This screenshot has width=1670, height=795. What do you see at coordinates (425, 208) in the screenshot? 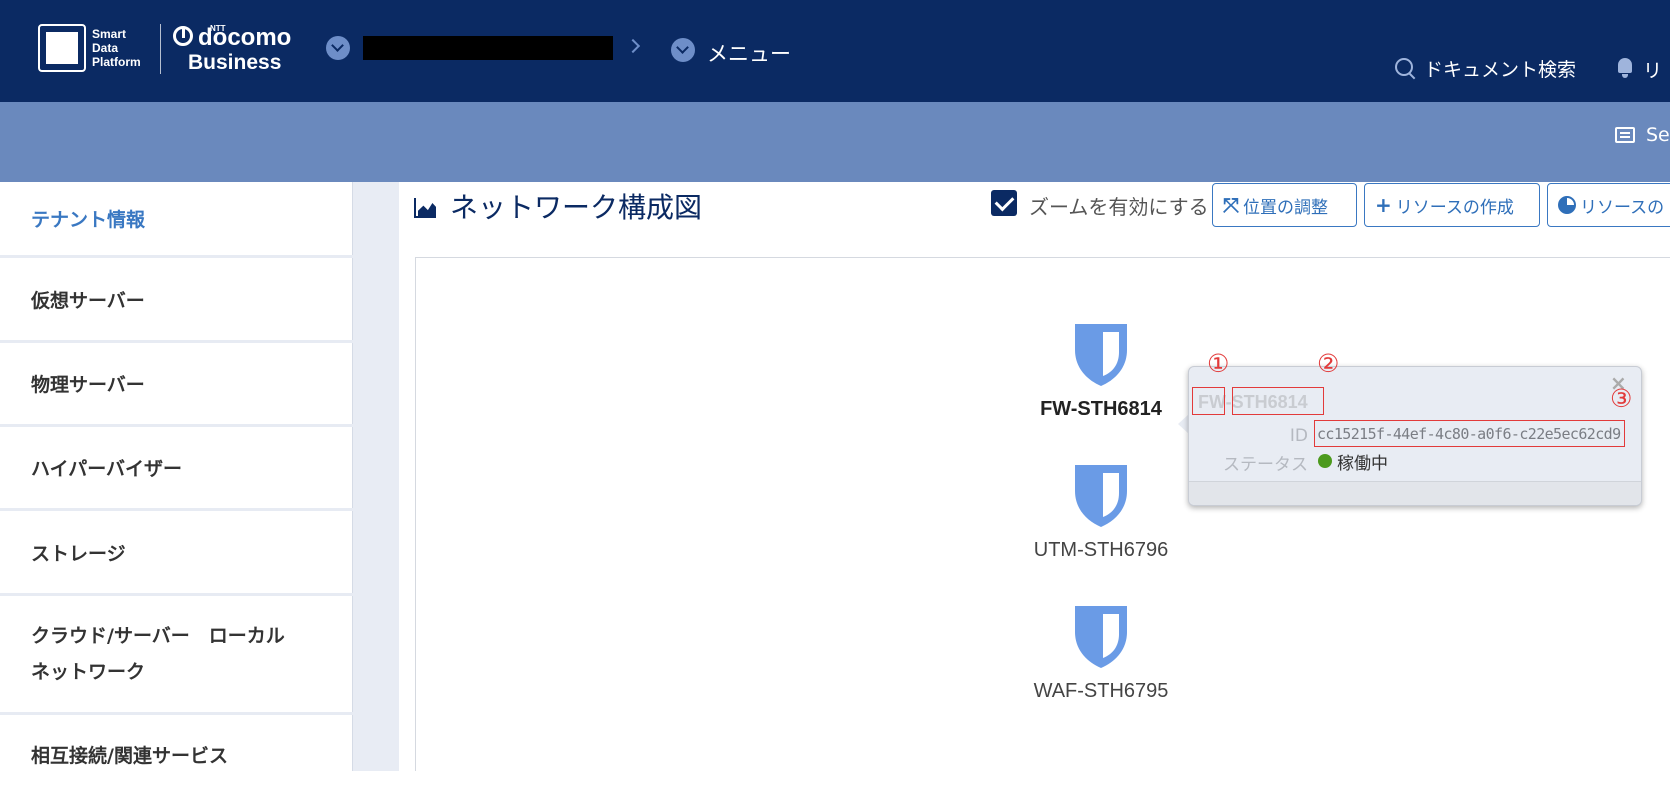
I see `area-chart-icon` at bounding box center [425, 208].